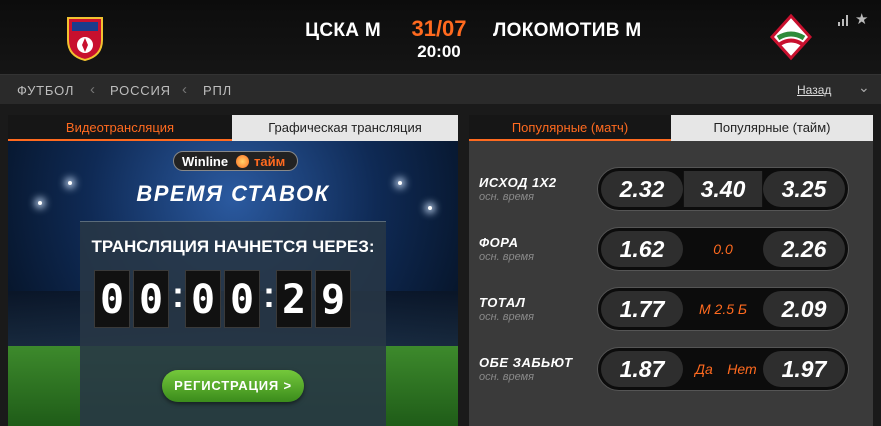 Image resolution: width=881 pixels, height=426 pixels. I want to click on market-name: ФОРА, so click(499, 242).